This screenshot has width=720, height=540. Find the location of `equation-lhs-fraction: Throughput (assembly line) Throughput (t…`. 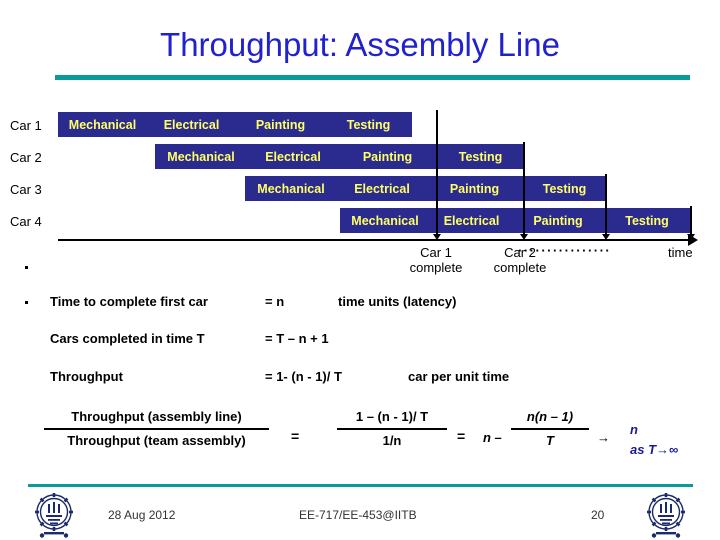

equation-lhs-fraction: Throughput (assembly line) Throughput (t… is located at coordinates (156, 429).